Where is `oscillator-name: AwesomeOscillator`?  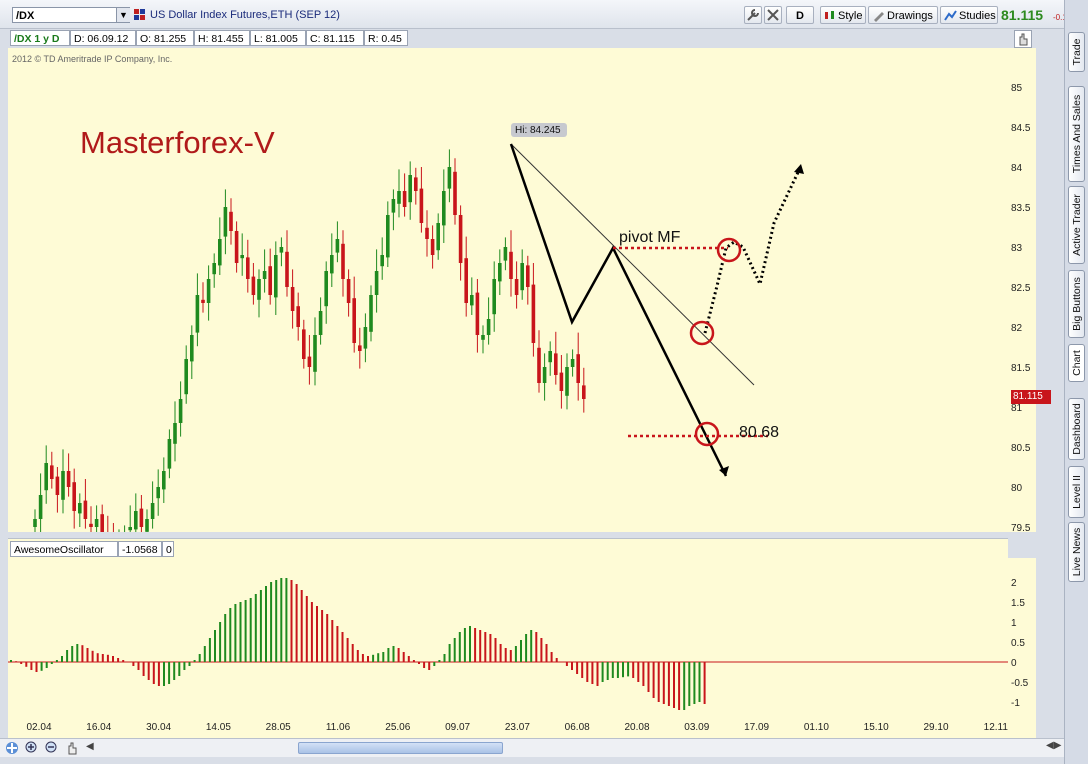 oscillator-name: AwesomeOscillator is located at coordinates (64, 549).